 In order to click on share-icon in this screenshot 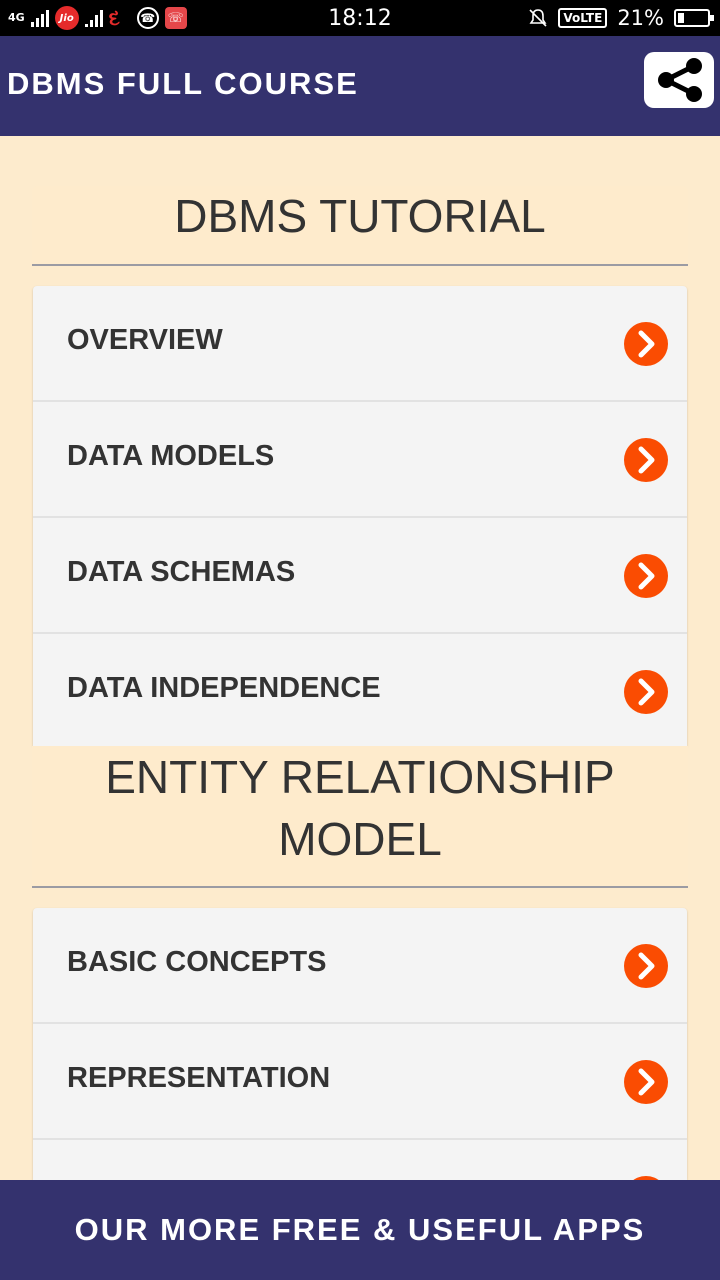, I will do `click(680, 80)`.